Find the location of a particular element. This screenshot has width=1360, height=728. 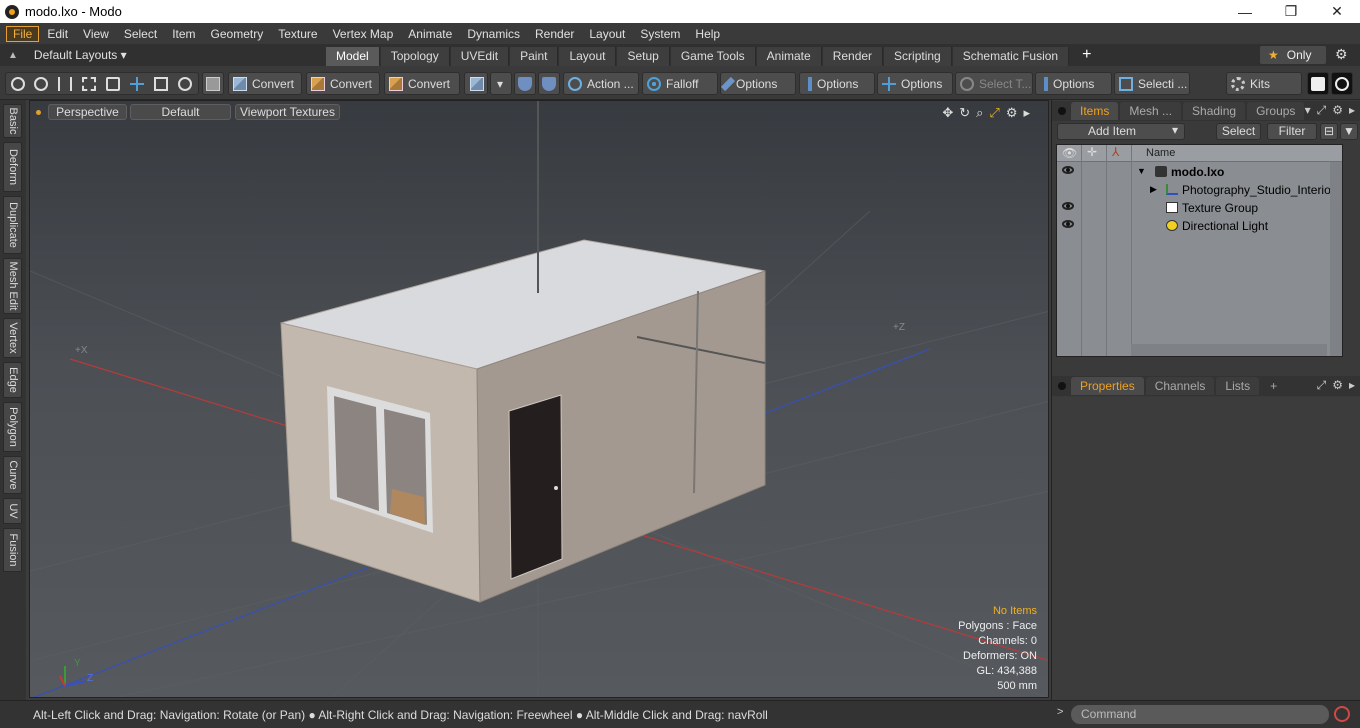

expand-arrow-icon: ▶ is located at coordinates (1153, 189).